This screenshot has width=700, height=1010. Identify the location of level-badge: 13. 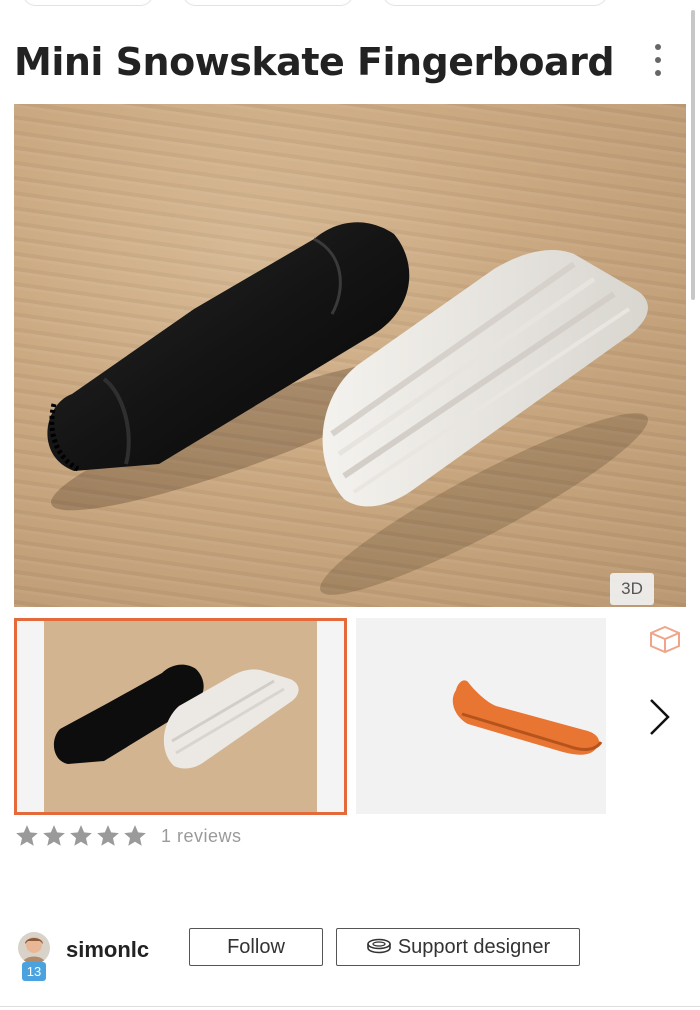
(34, 971).